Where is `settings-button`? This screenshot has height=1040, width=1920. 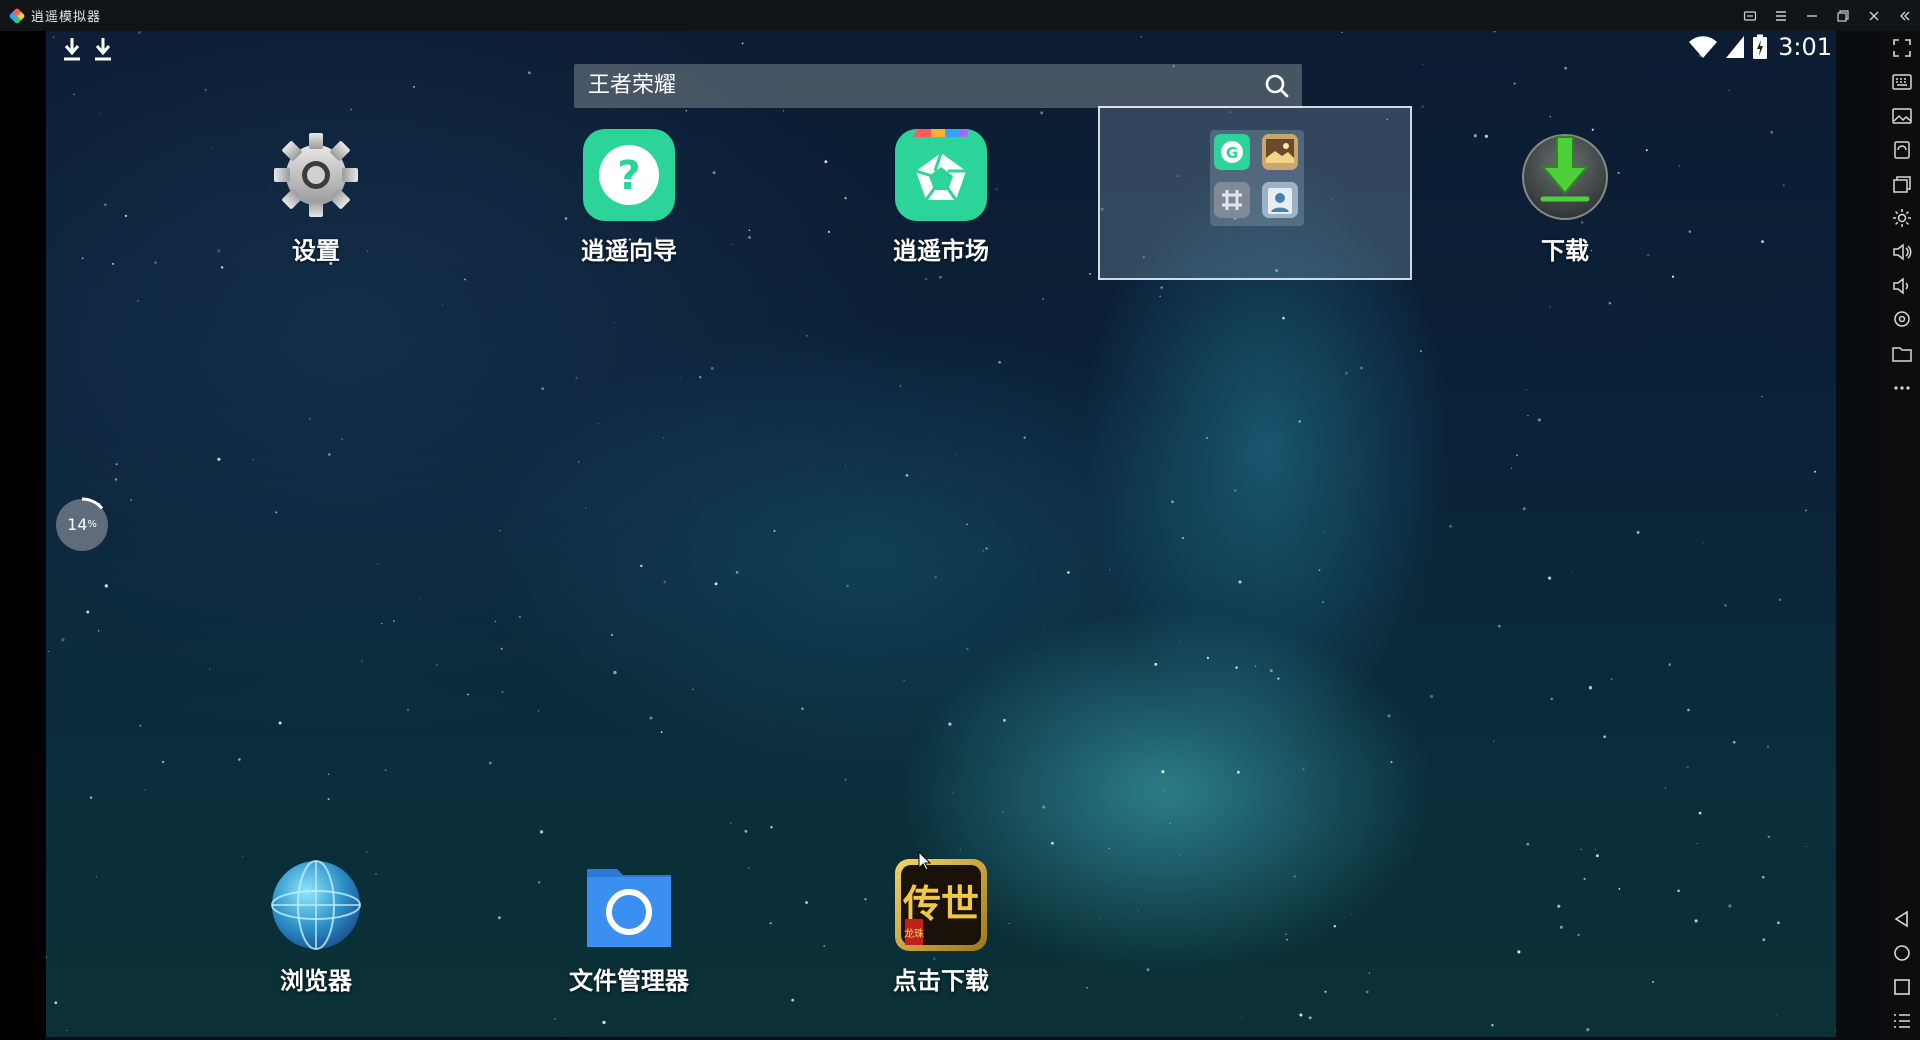 settings-button is located at coordinates (1902, 218).